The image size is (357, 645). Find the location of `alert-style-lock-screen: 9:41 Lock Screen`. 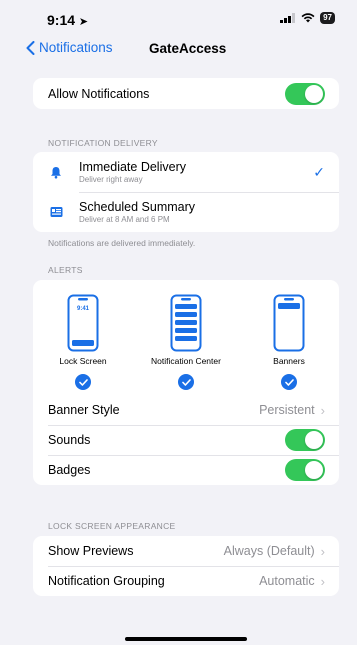

alert-style-lock-screen: 9:41 Lock Screen is located at coordinates (83, 342).